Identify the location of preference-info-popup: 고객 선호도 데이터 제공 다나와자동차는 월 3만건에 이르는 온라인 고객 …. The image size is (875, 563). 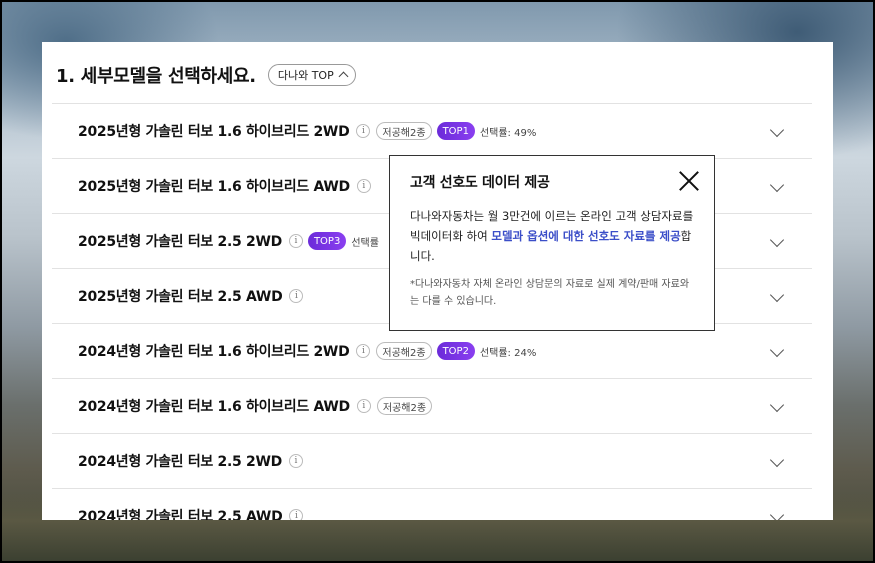
(552, 243).